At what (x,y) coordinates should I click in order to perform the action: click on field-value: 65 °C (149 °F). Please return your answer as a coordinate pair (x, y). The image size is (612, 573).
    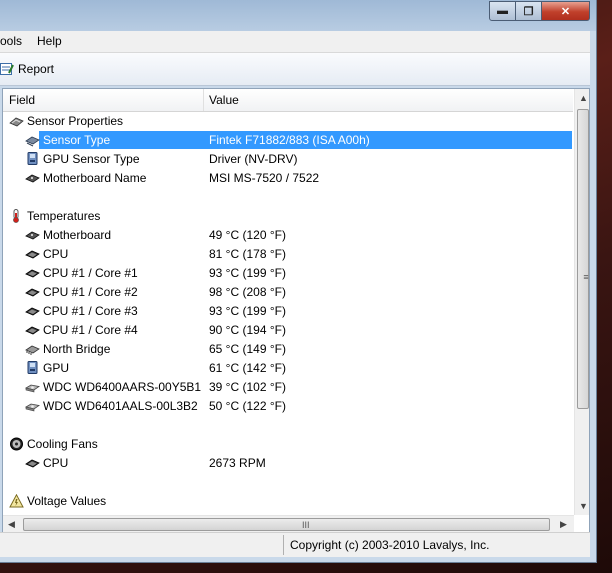
    Looking at the image, I should click on (247, 349).